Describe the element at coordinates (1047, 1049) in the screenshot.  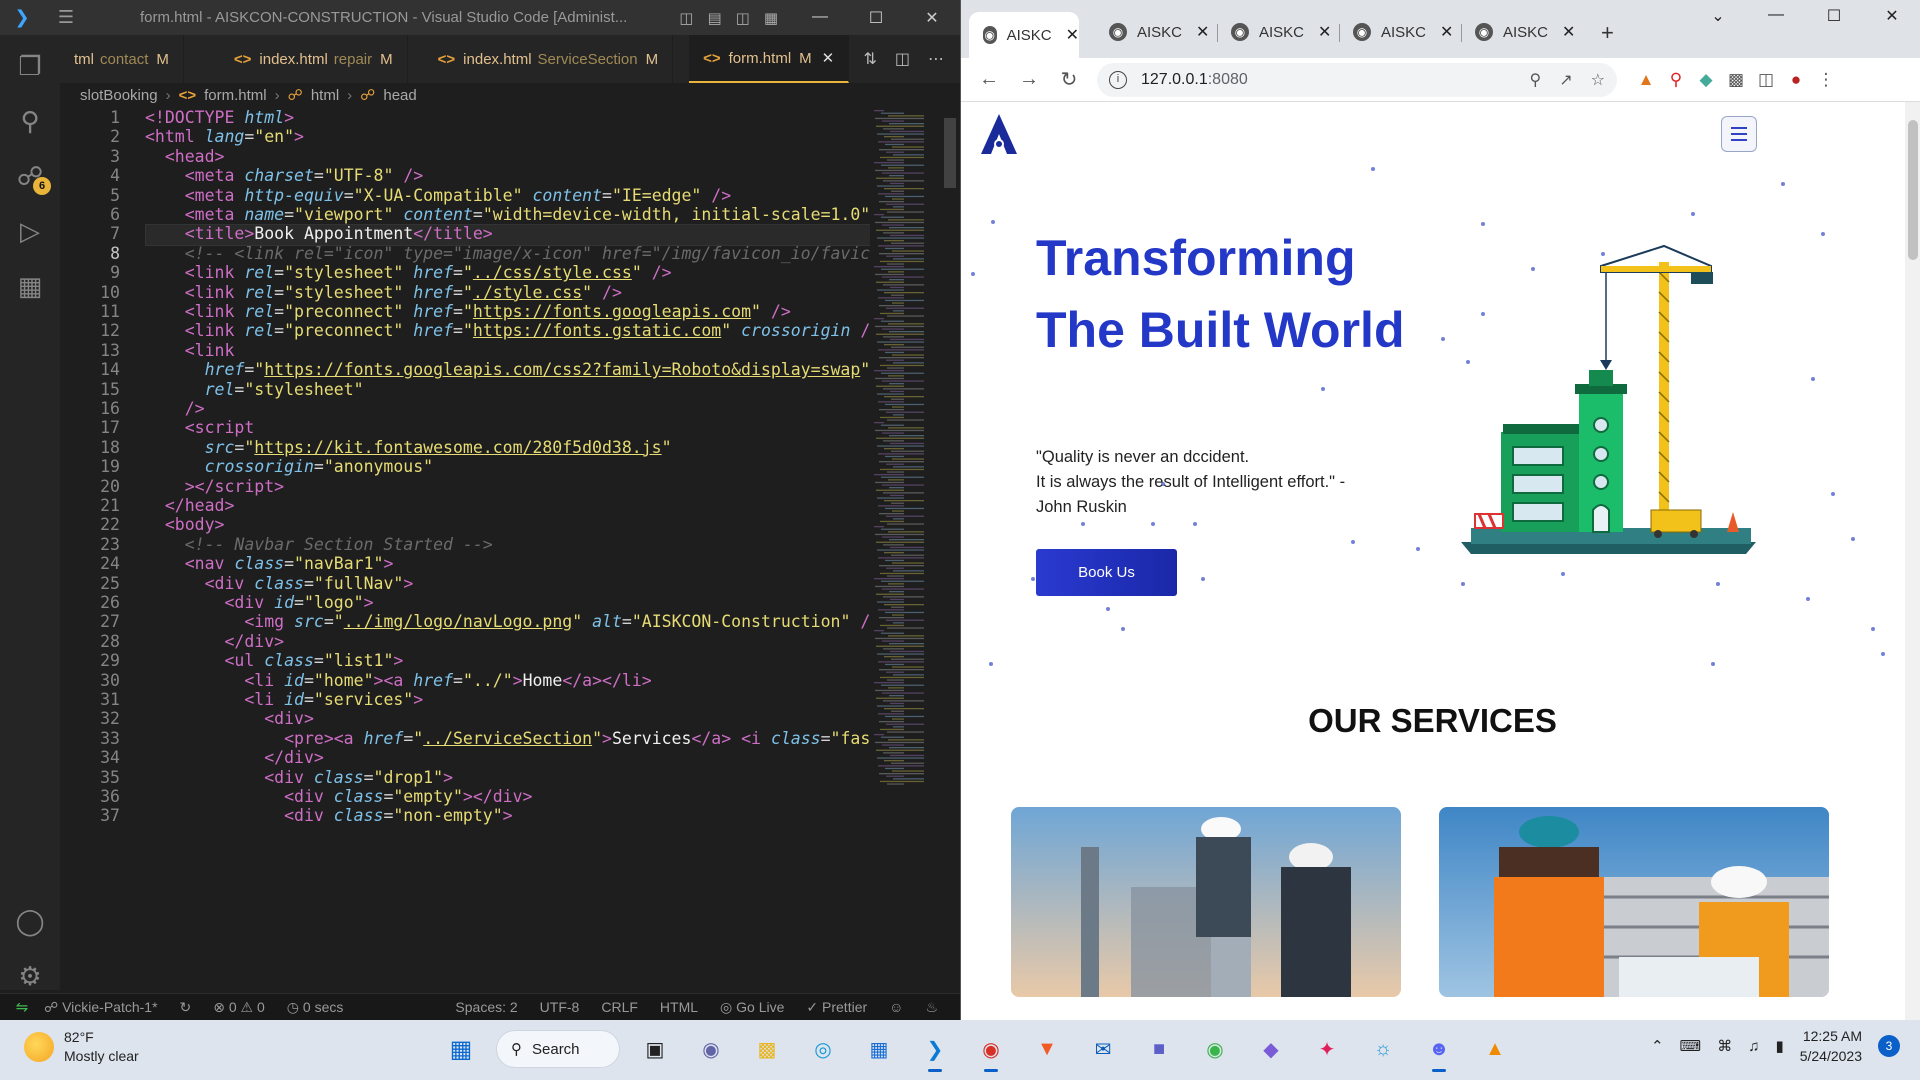
I see `brave-icon: ▼` at that location.